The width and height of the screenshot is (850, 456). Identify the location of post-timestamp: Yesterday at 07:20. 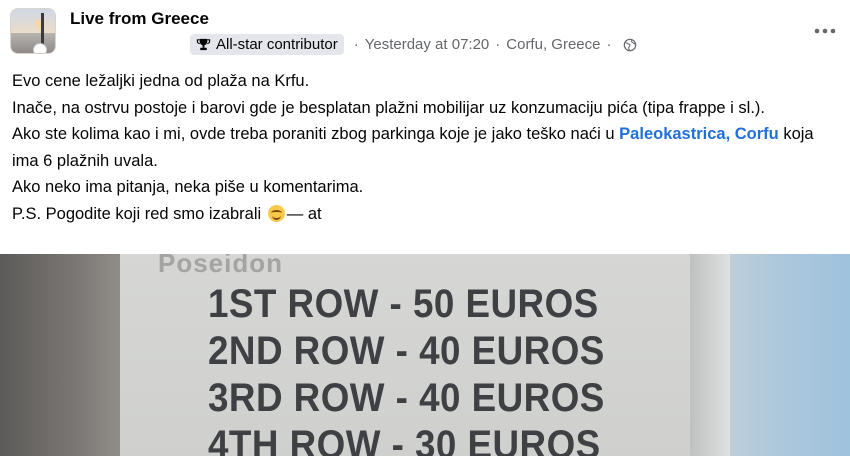
(427, 44).